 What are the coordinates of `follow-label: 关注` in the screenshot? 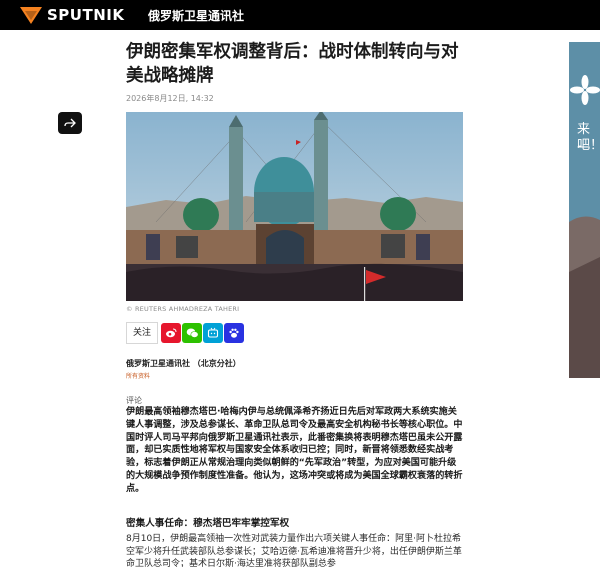 It's located at (142, 333).